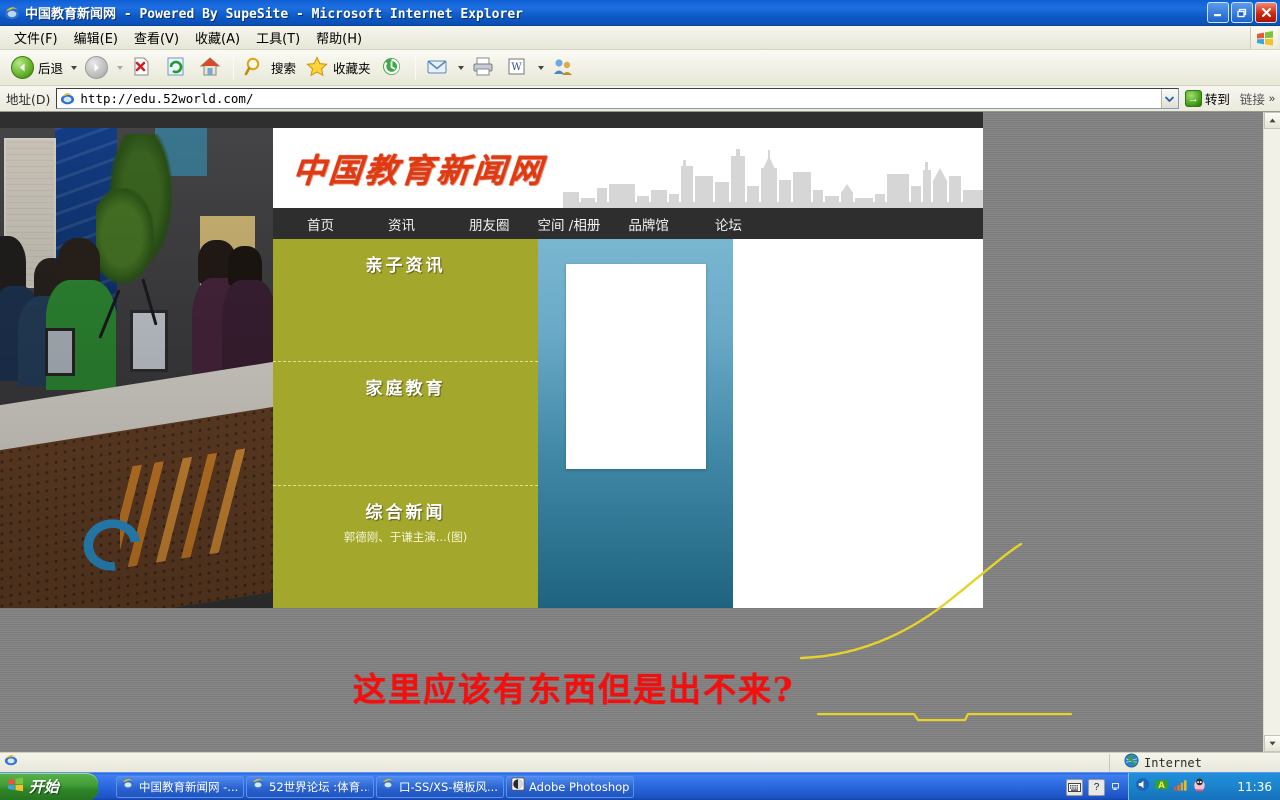 The height and width of the screenshot is (800, 1280). Describe the element at coordinates (489, 224) in the screenshot. I see `nav-friends: 朋友圈` at that location.